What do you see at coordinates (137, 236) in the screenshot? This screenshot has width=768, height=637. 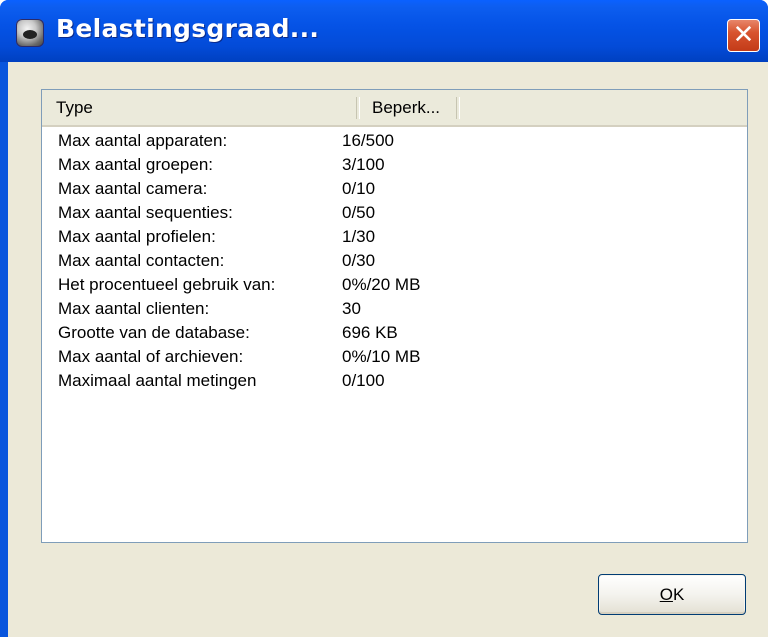 I see `cell-type: Max aantal profielen:` at bounding box center [137, 236].